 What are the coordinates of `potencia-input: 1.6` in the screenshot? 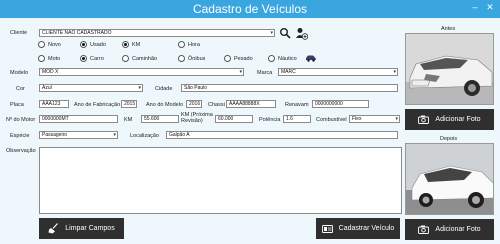 It's located at (297, 119).